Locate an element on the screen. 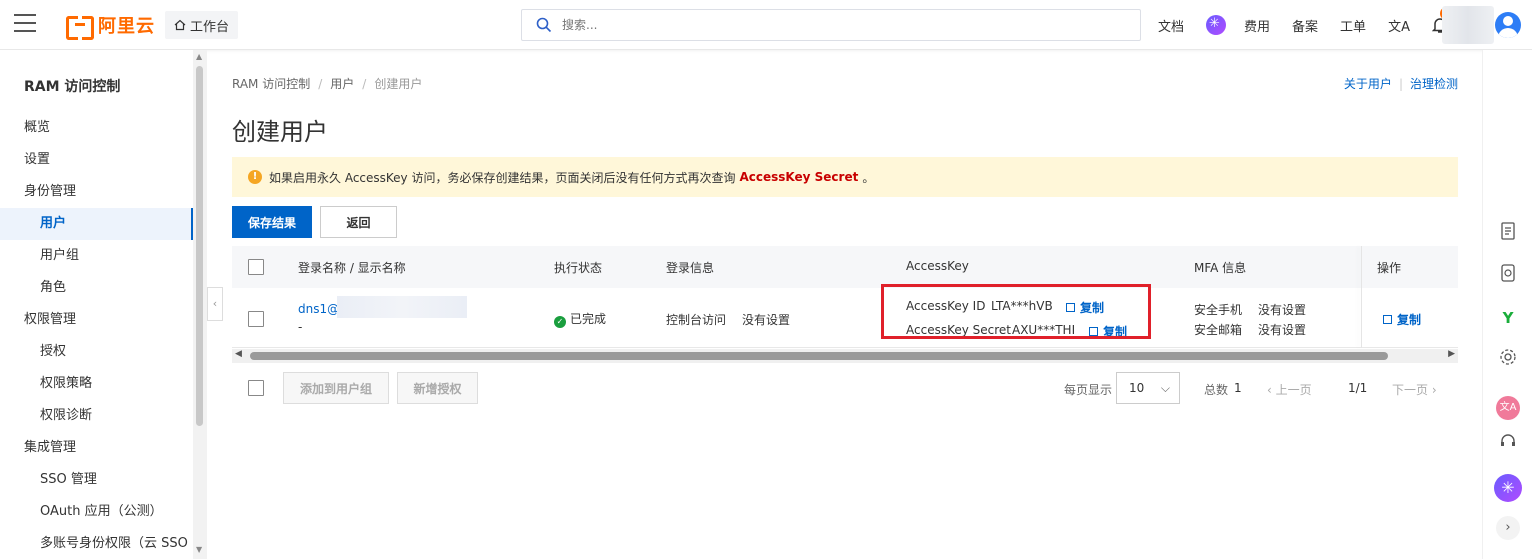  gear-icon is located at coordinates (1508, 360).